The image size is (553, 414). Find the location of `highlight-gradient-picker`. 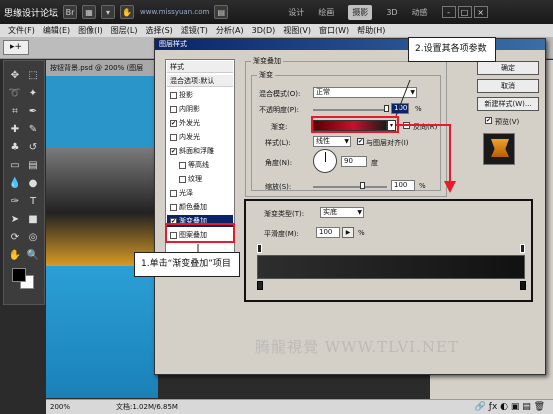

highlight-gradient-picker is located at coordinates (355, 124).